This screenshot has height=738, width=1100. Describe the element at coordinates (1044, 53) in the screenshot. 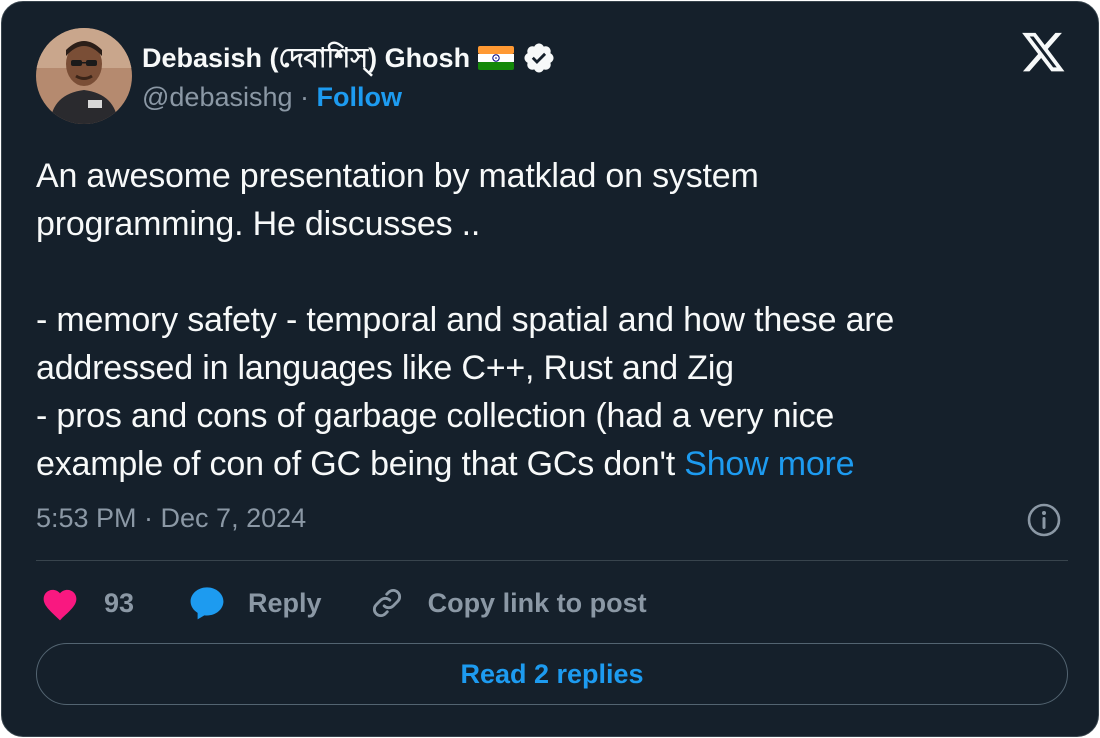

I see `x-logo-icon` at that location.